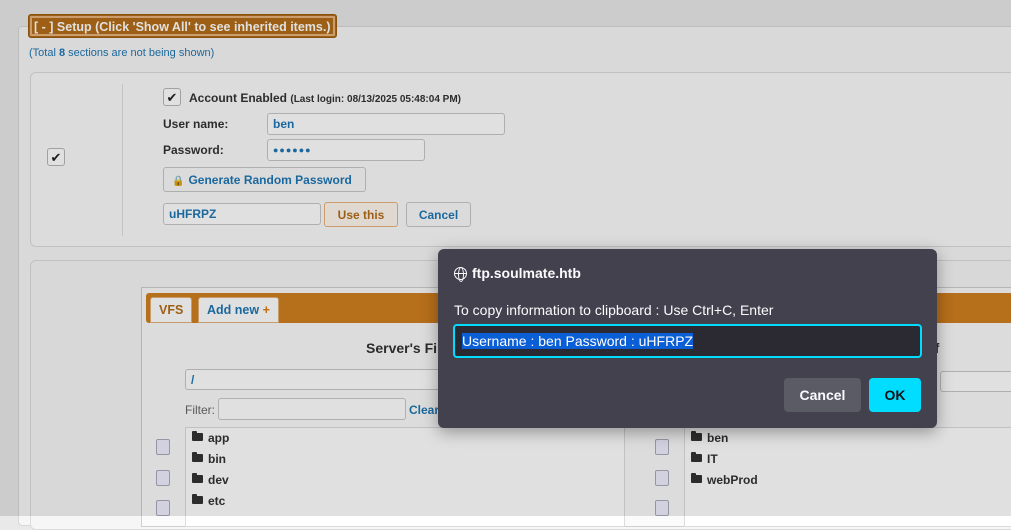 The image size is (1011, 530). I want to click on dialog-cancel-button: Cancel, so click(822, 395).